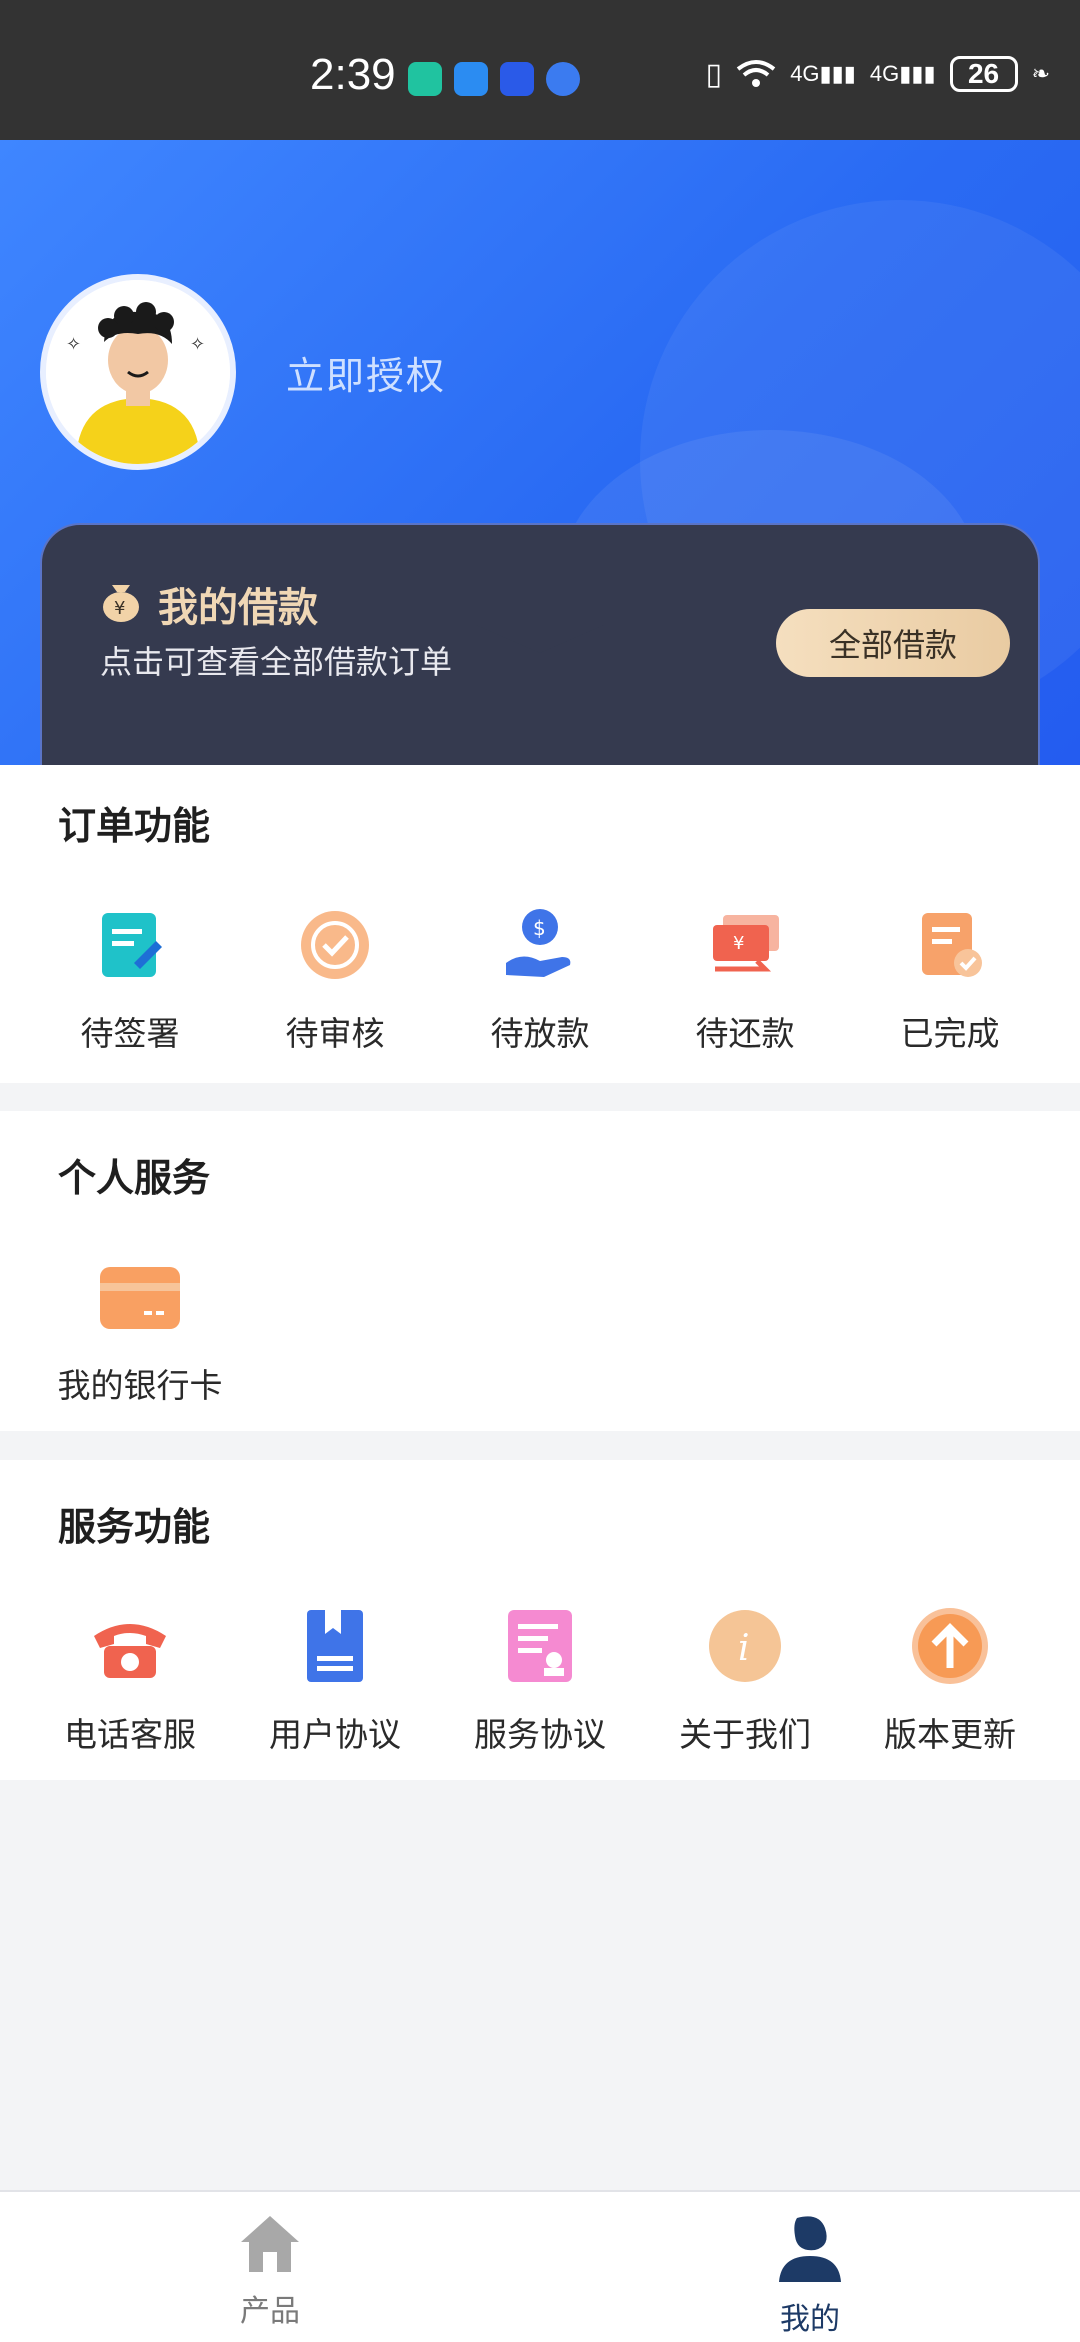 This screenshot has width=1080, height=2342. I want to click on battery-icon: 26, so click(983, 74).